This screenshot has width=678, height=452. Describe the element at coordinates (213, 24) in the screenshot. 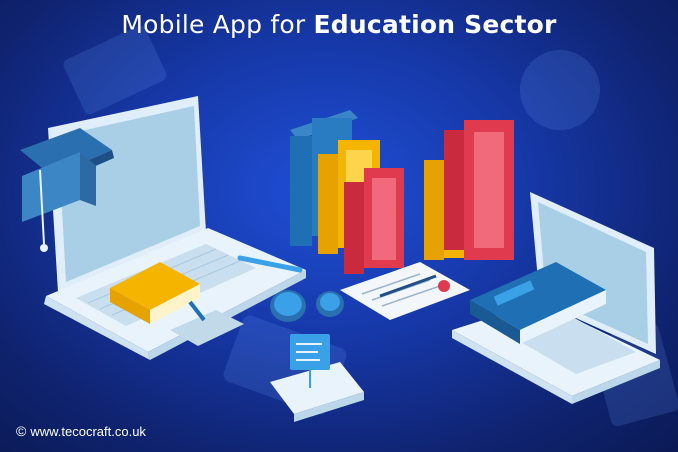

I see `title-prefix: Mobile App for` at that location.